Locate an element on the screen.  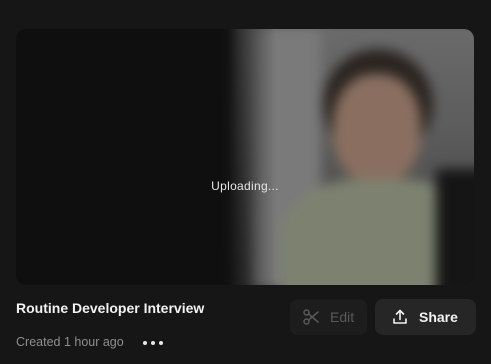
created-timestamp: Created 1 hour ago is located at coordinates (70, 342).